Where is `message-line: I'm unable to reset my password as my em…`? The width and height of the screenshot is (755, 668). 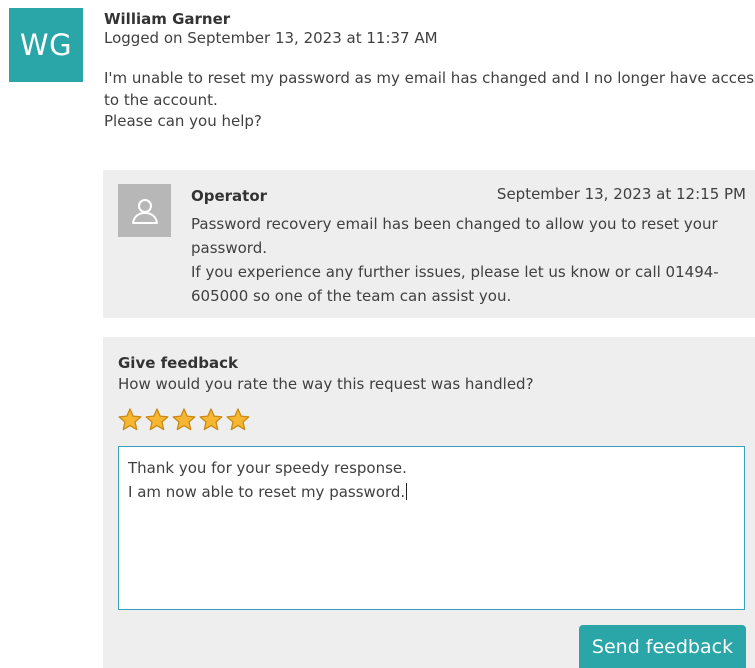 message-line: I'm unable to reset my password as my em… is located at coordinates (429, 78).